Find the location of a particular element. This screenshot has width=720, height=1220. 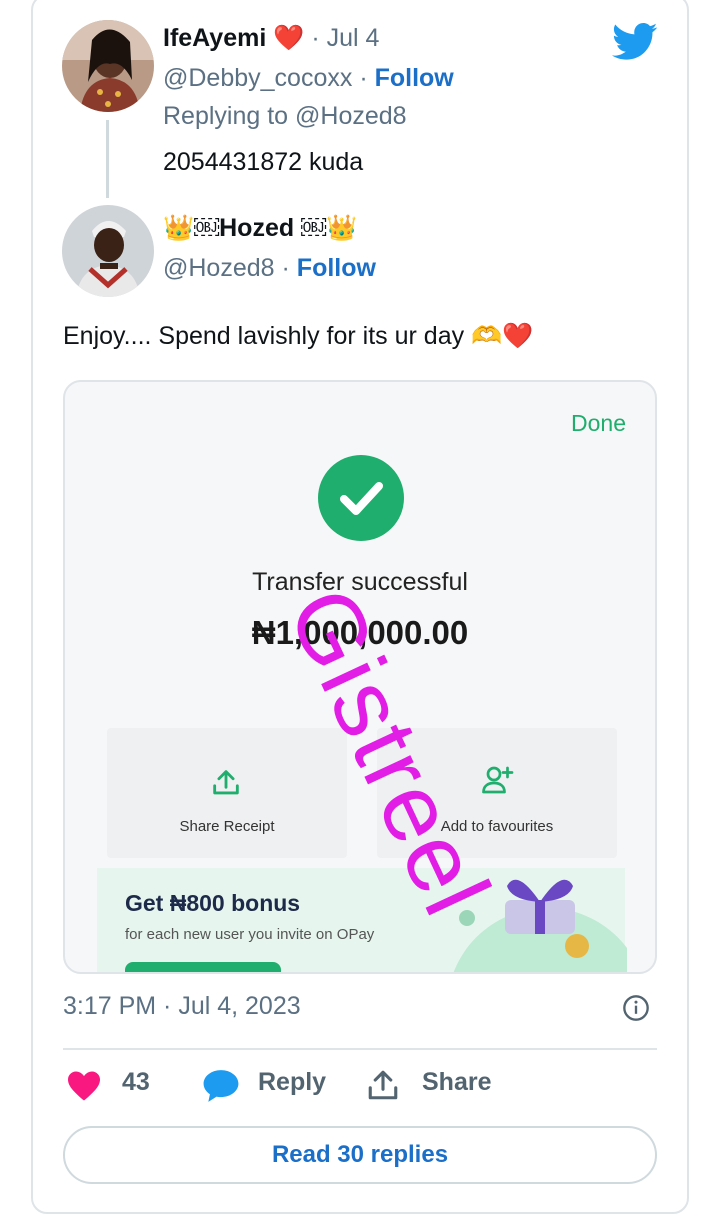

reply-author-name: IfeAyemi is located at coordinates (214, 38).